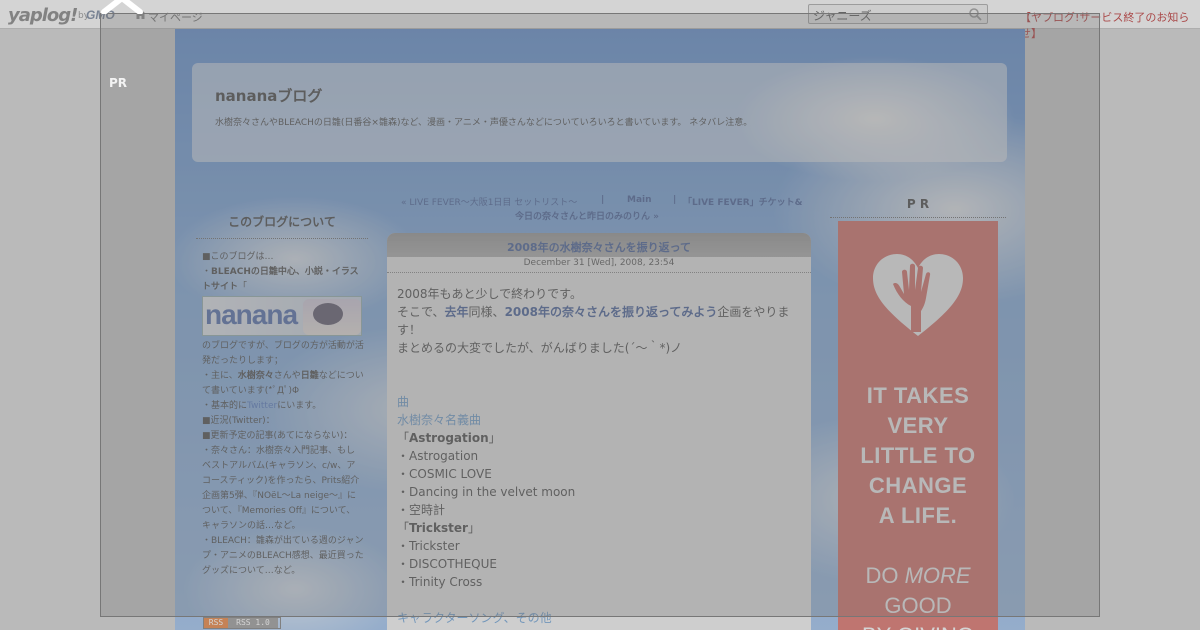 This screenshot has width=1200, height=630. I want to click on rss-feed-badge: RSS RSS 1.0, so click(242, 623).